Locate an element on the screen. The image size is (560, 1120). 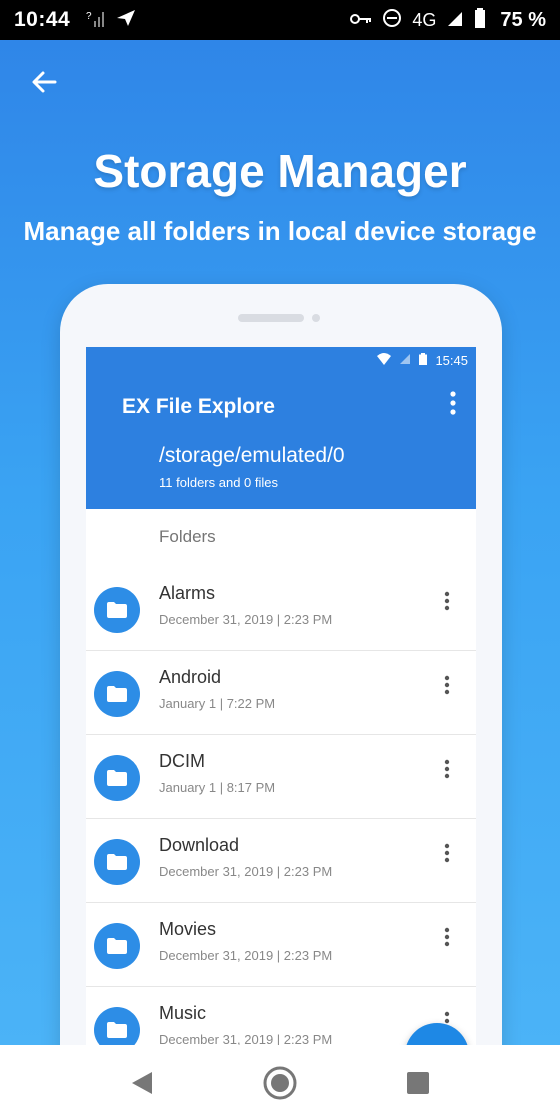
wifi-icon is located at coordinates (384, 360).